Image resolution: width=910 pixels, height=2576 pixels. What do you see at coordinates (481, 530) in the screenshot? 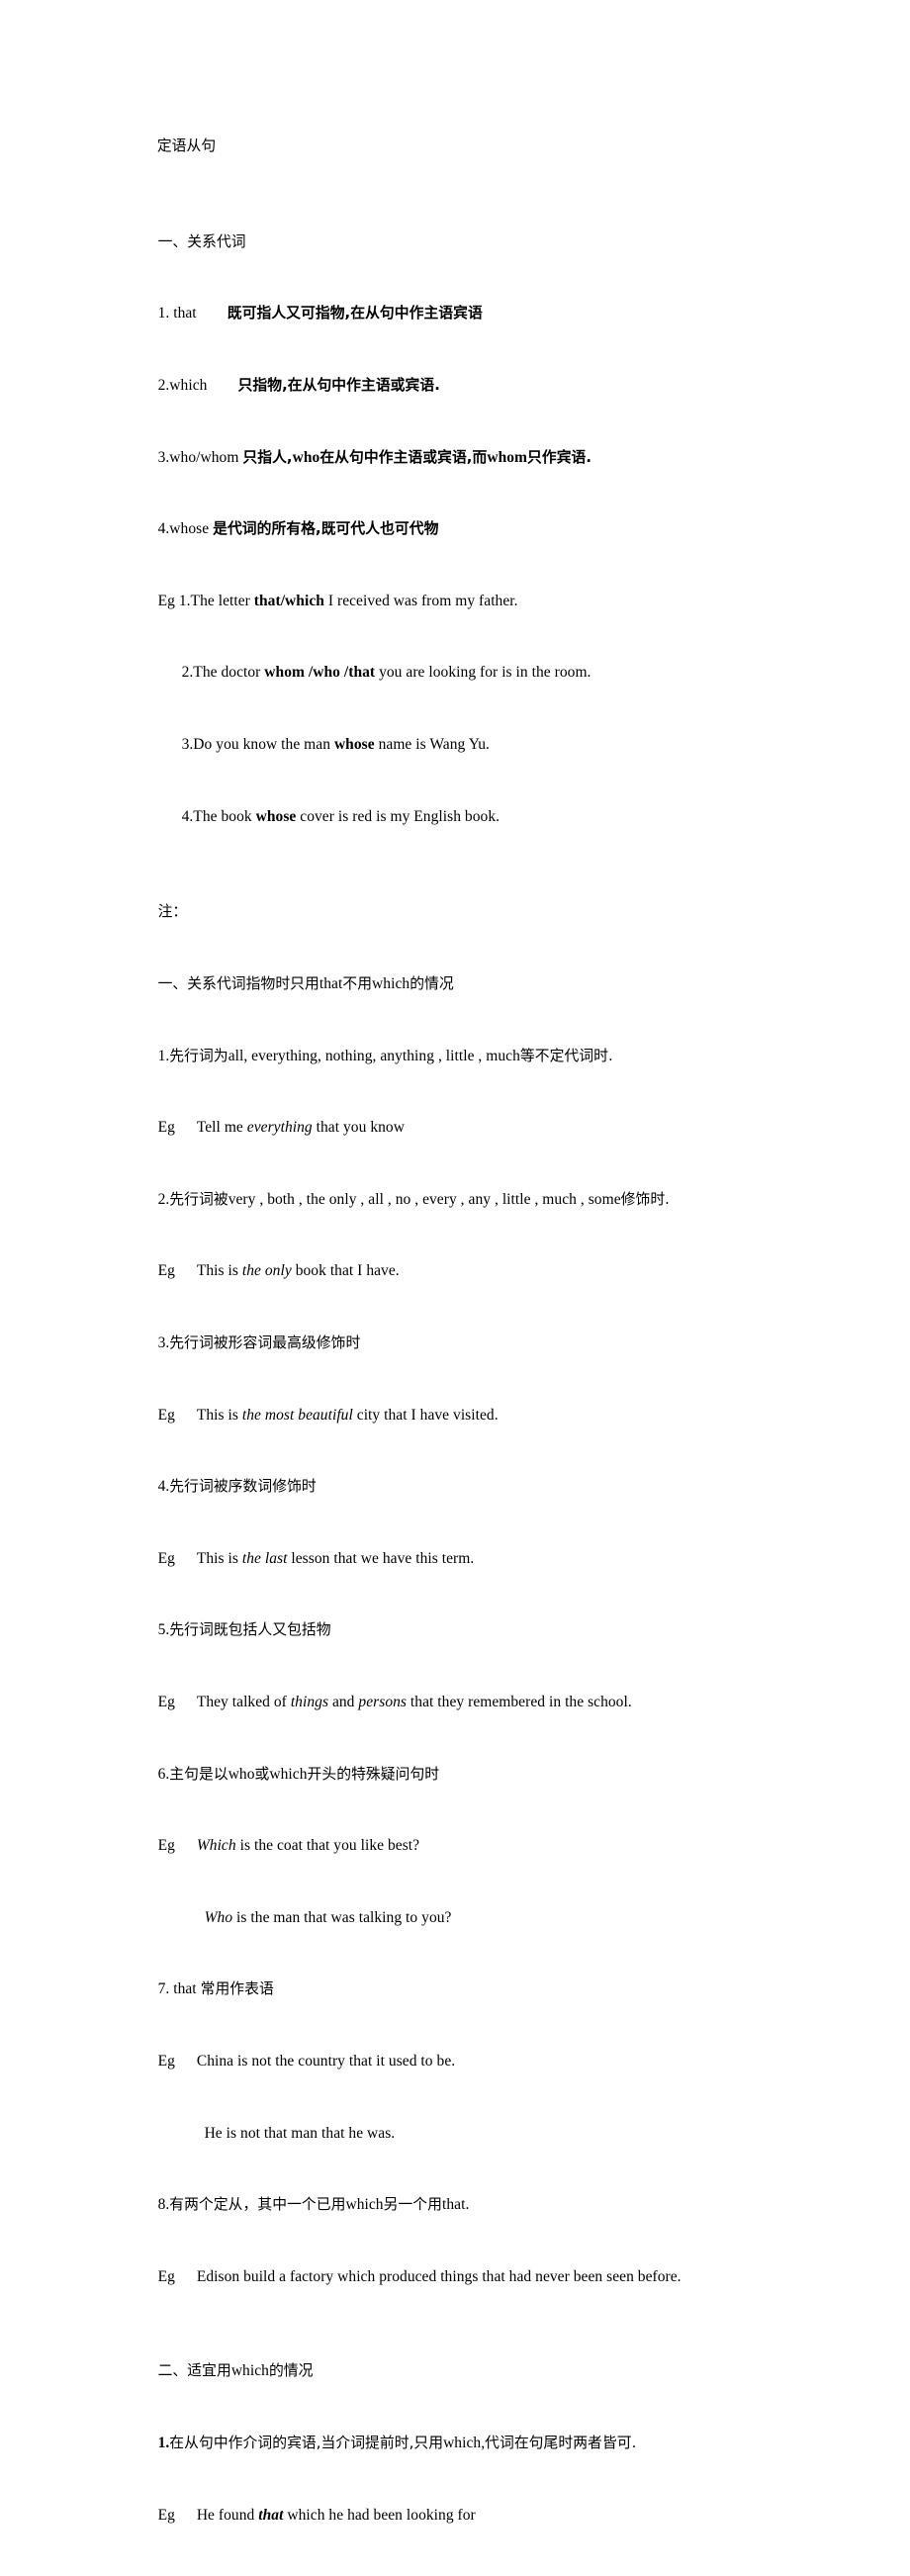
I see `pronoun-item-whose: 4.whose 是代词的所有格,既可代人也可代物` at bounding box center [481, 530].